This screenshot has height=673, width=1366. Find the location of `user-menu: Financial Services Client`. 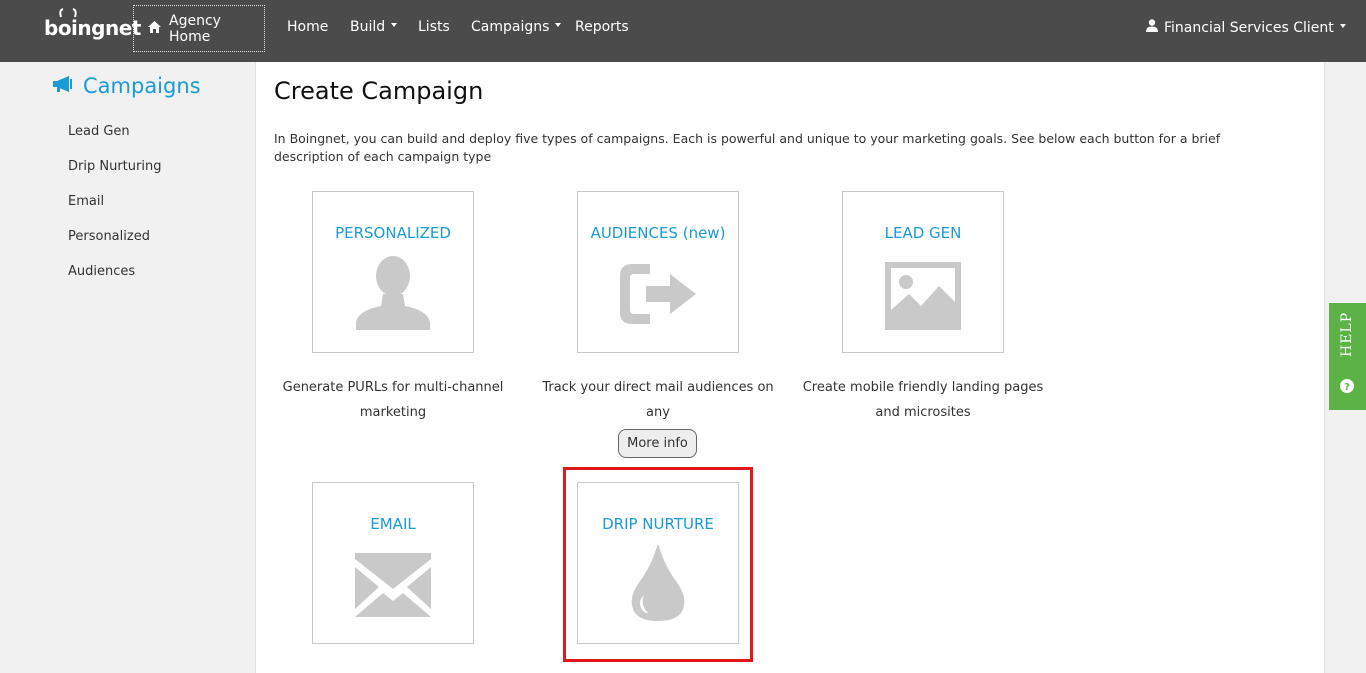

user-menu: Financial Services Client is located at coordinates (1246, 27).